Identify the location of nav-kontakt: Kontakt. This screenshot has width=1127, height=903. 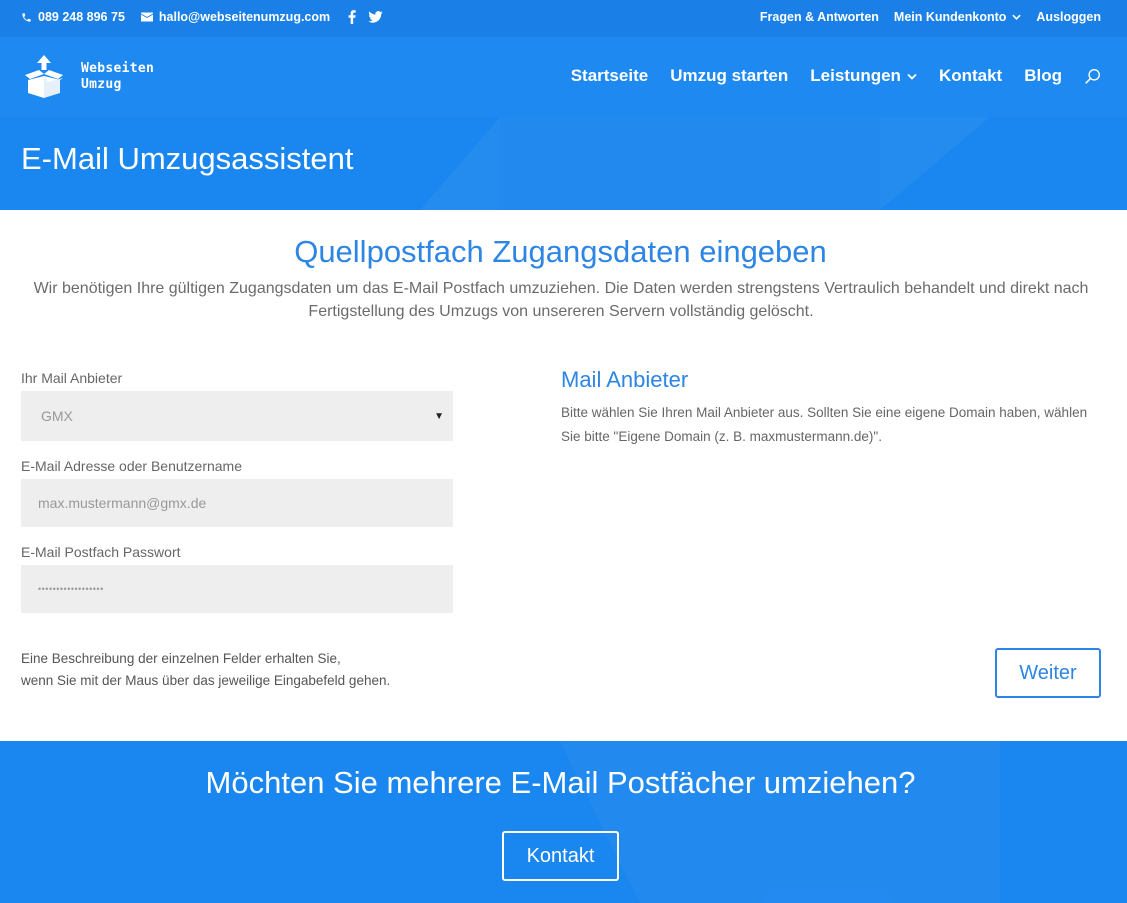
(970, 76).